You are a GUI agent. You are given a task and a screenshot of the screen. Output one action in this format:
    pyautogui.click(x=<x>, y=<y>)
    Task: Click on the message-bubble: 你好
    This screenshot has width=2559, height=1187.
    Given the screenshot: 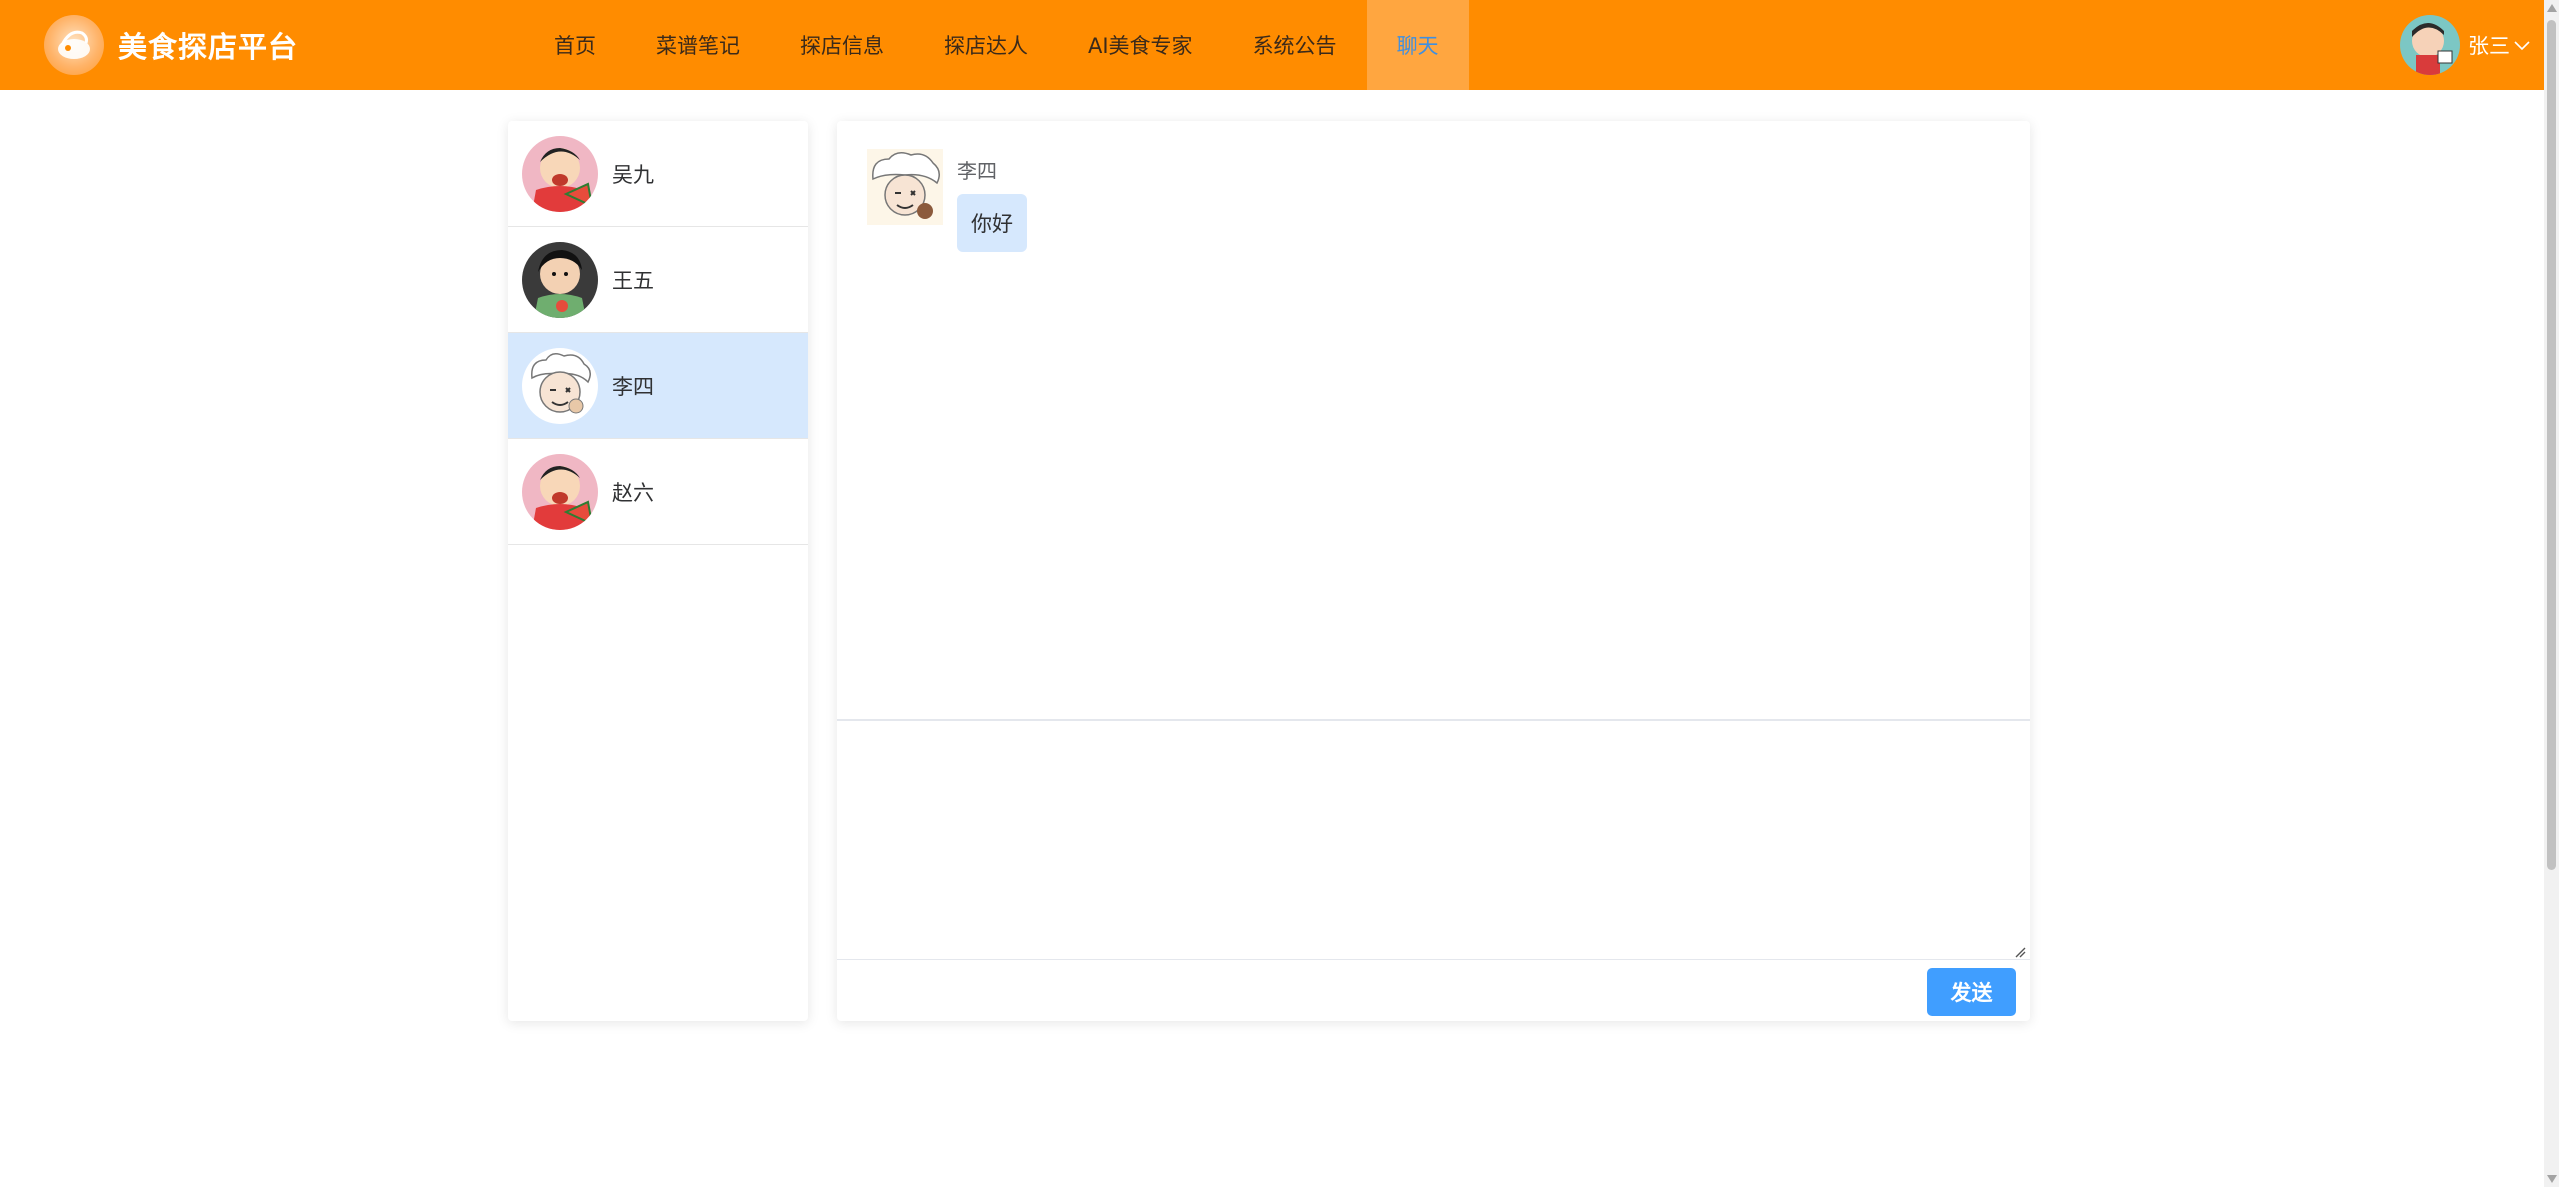 What is the action you would take?
    pyautogui.click(x=992, y=223)
    